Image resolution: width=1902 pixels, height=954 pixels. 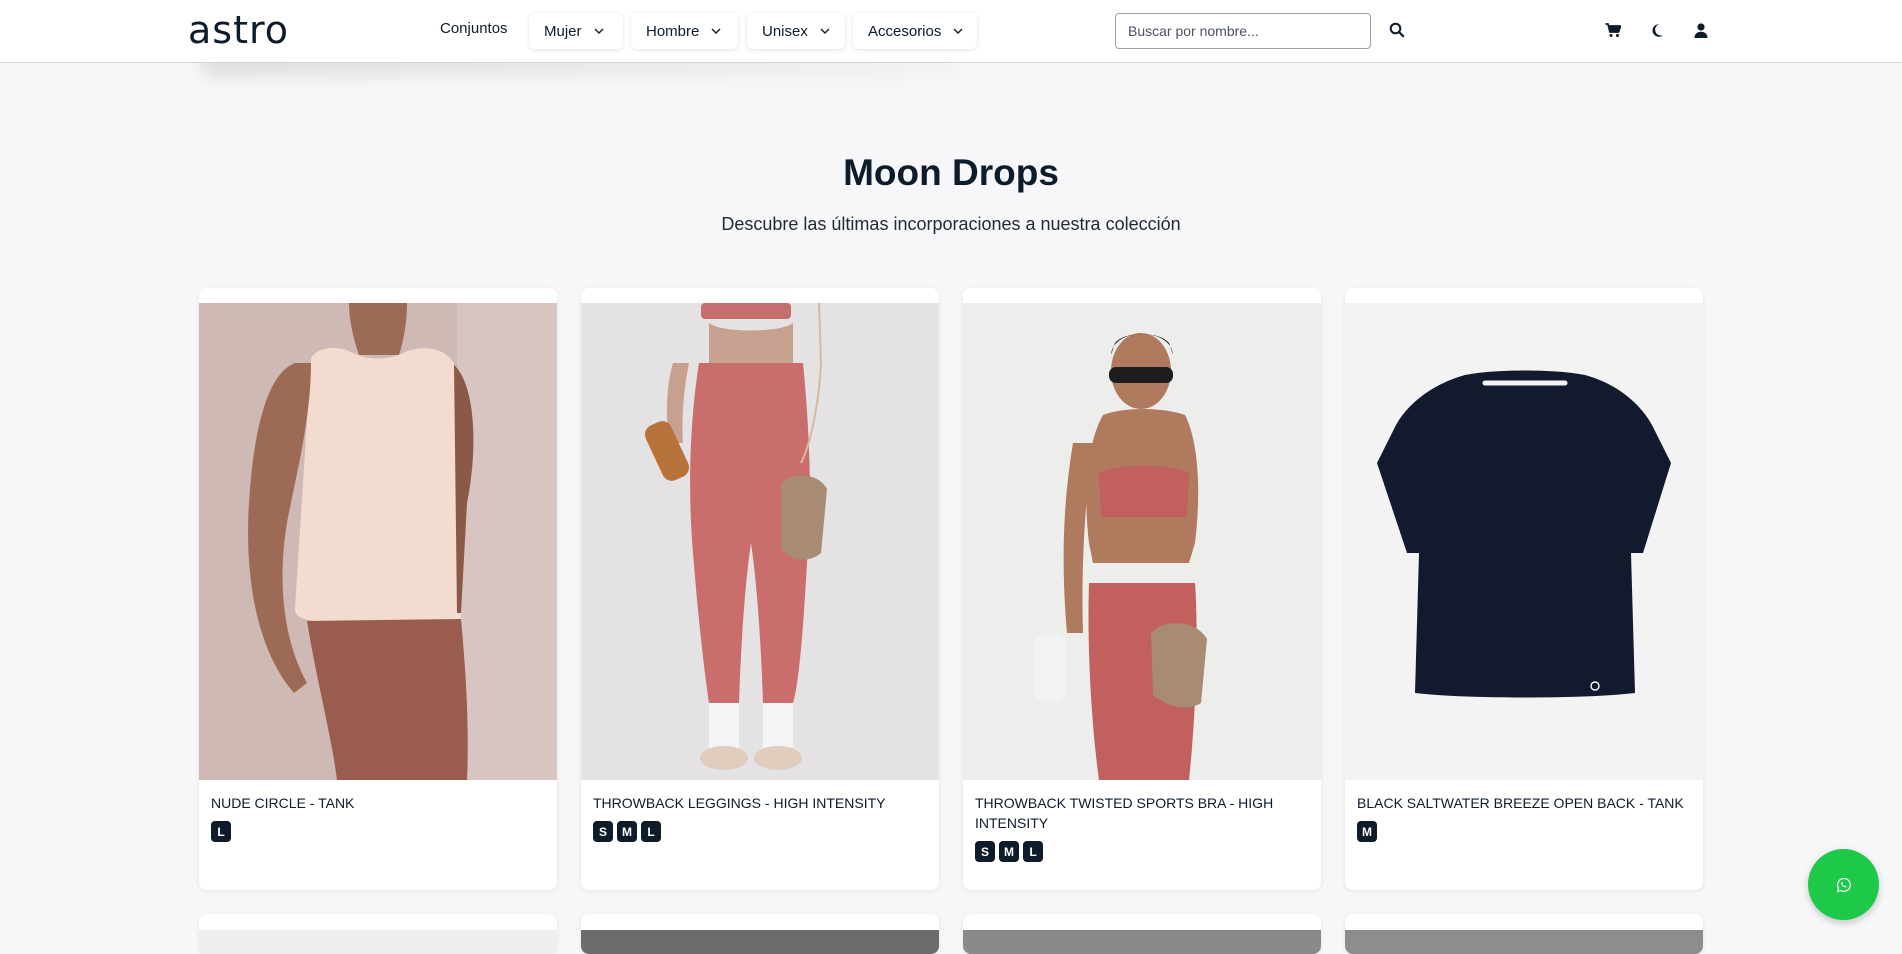 What do you see at coordinates (673, 31) in the screenshot?
I see `nav-hombre-label: Hombre` at bounding box center [673, 31].